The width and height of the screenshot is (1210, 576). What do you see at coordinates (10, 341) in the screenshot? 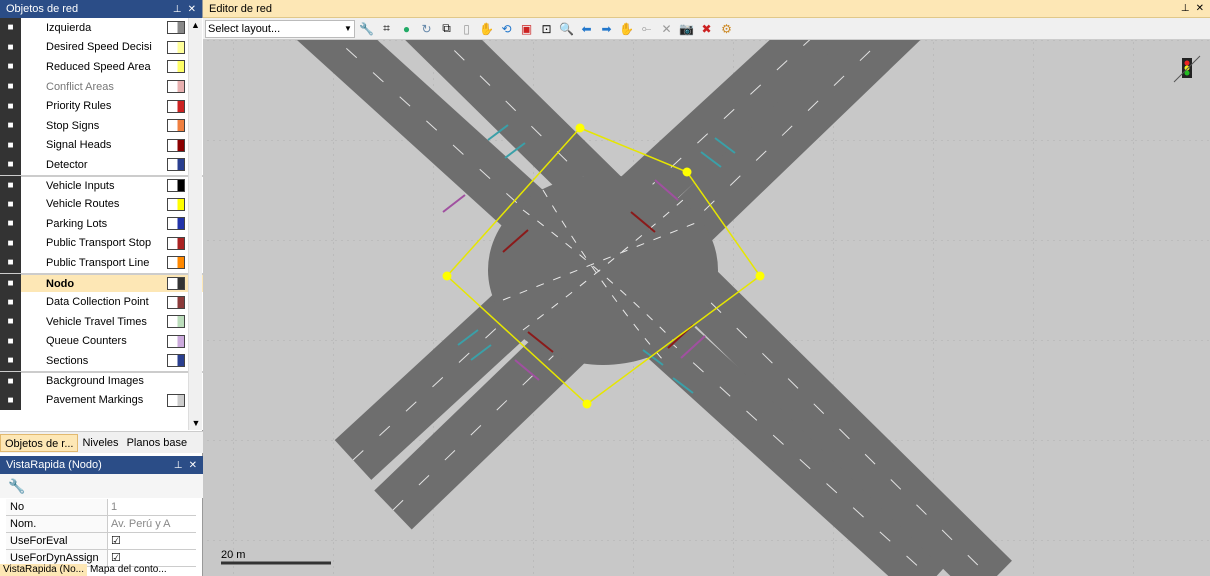
I see `queue-counter-icon: ■` at bounding box center [10, 341].